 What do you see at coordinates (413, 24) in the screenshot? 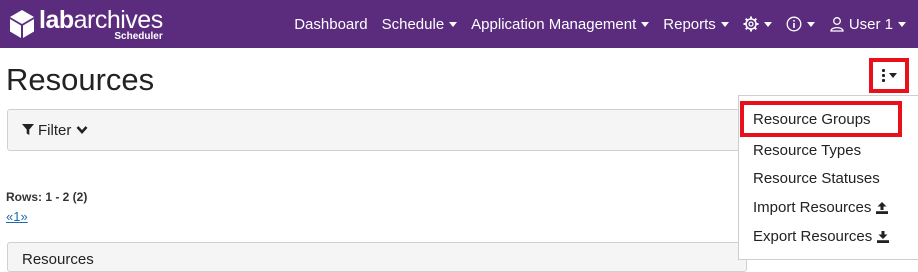
I see `nav-schedule-label: Schedule` at bounding box center [413, 24].